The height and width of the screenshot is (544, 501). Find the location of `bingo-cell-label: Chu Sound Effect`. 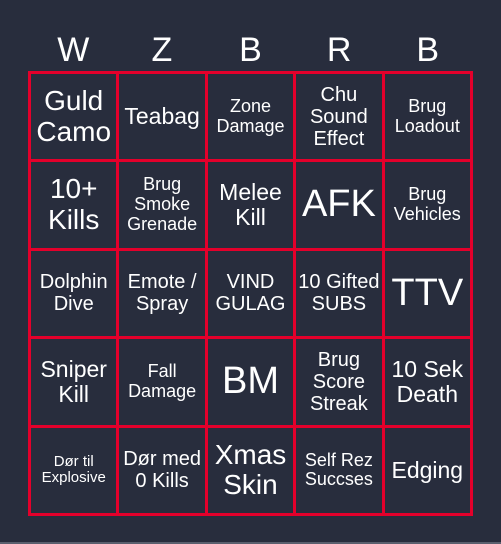

bingo-cell-label: Chu Sound Effect is located at coordinates (338, 116).